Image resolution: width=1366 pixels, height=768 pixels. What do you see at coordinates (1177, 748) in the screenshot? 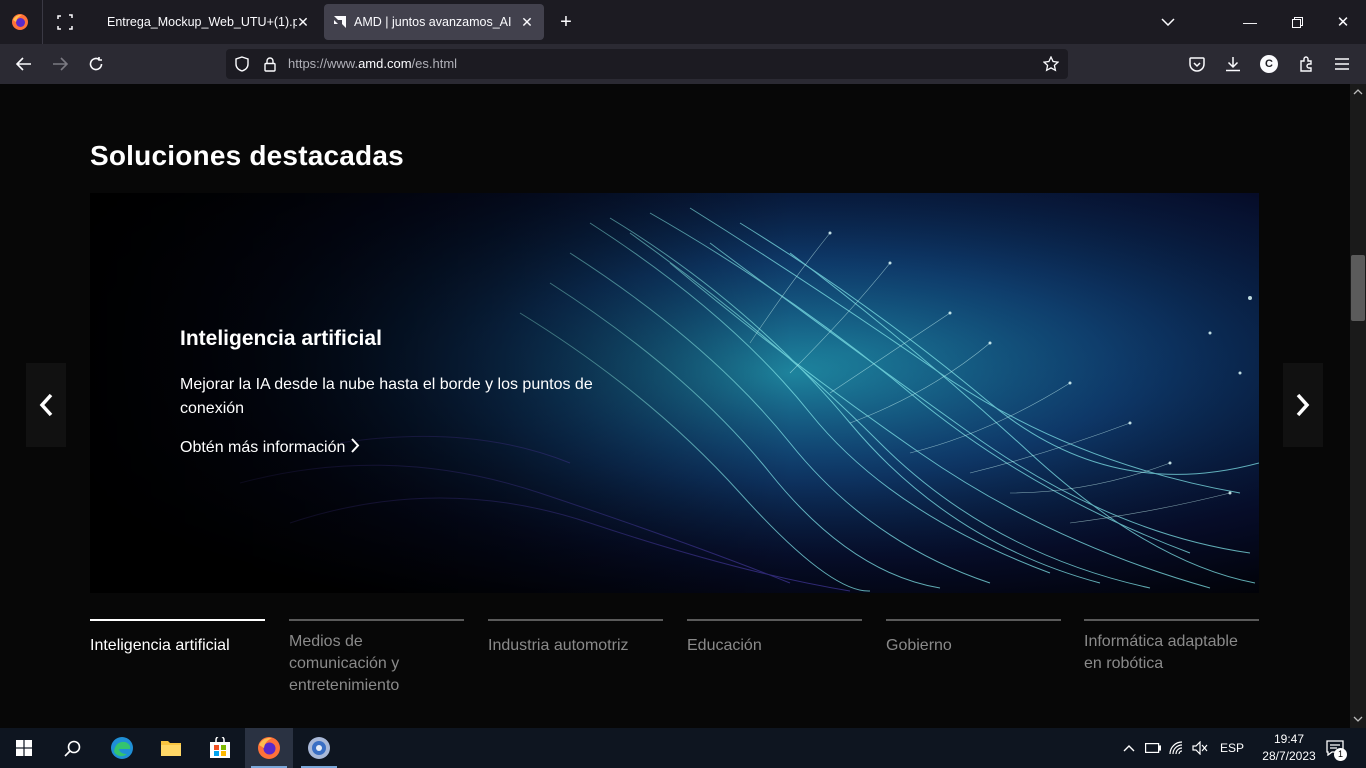
I see `network-icon` at bounding box center [1177, 748].